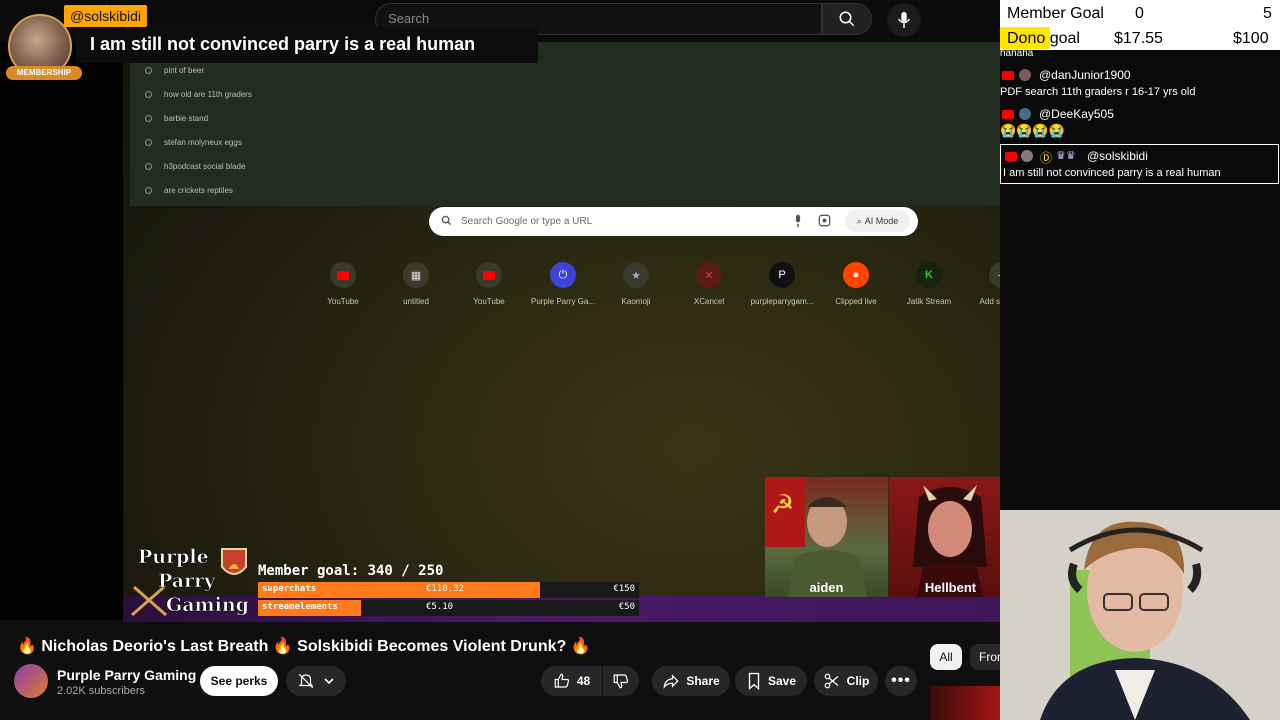 The image size is (1280, 720). I want to click on dono-goal-current: $17.55, so click(1138, 38).